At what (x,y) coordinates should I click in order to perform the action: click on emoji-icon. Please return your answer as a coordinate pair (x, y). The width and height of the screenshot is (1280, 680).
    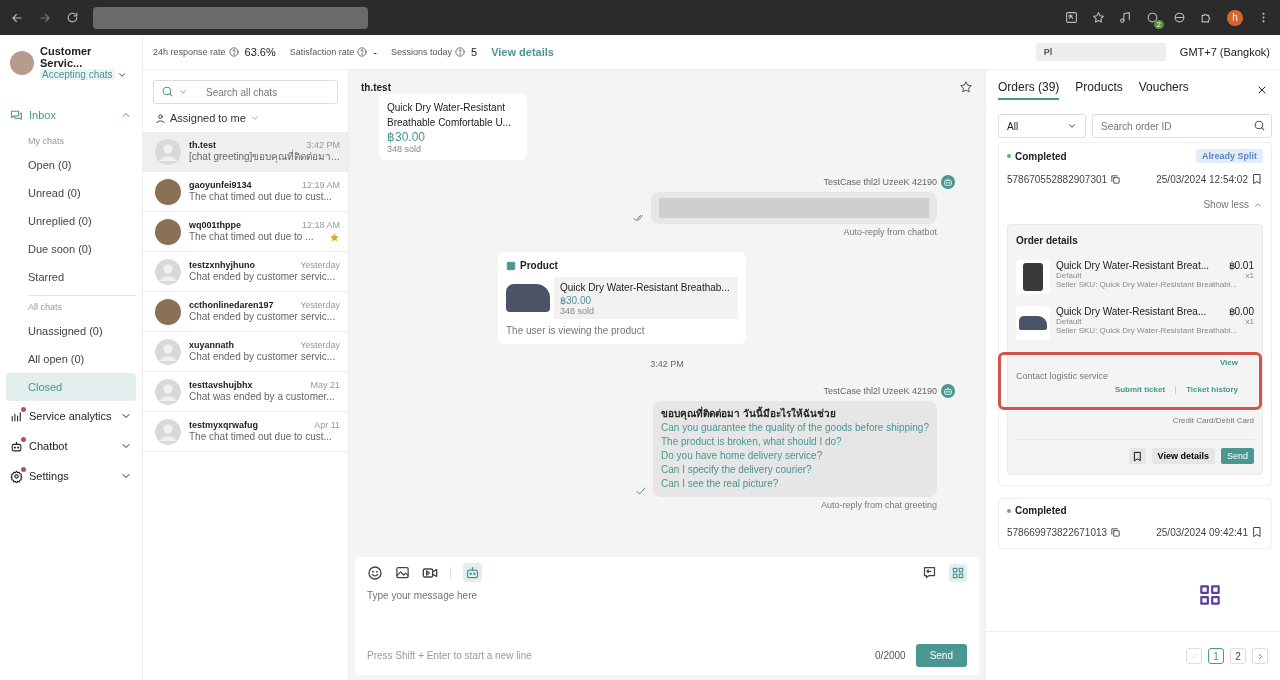
    Looking at the image, I should click on (375, 572).